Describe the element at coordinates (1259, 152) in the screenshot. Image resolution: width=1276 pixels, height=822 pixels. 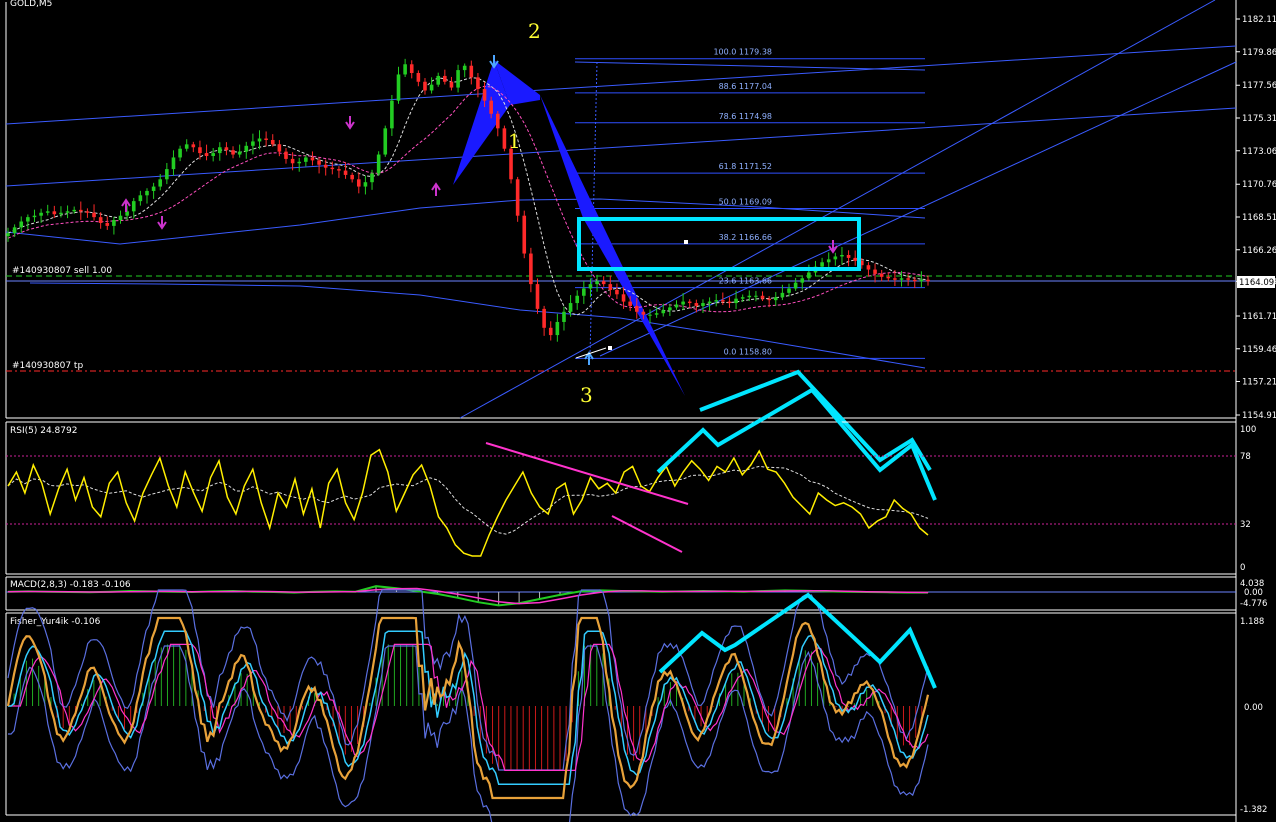
I see `price-tick-label: 1173.06` at that location.